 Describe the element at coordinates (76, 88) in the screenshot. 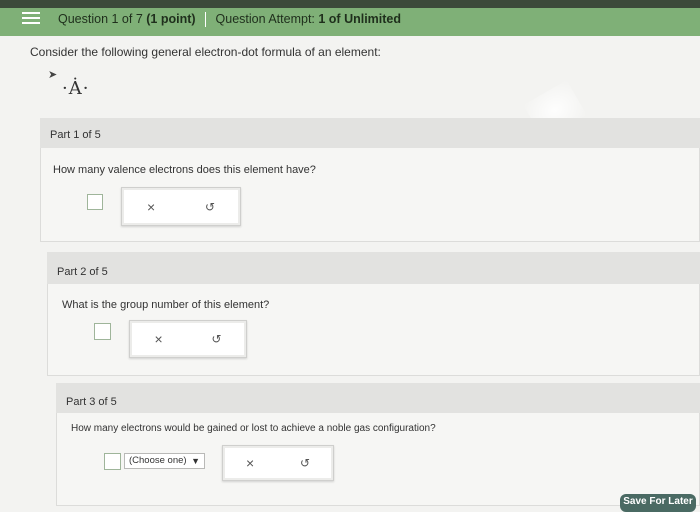

I see `electron-dot-formula: ·Ȧ·` at that location.